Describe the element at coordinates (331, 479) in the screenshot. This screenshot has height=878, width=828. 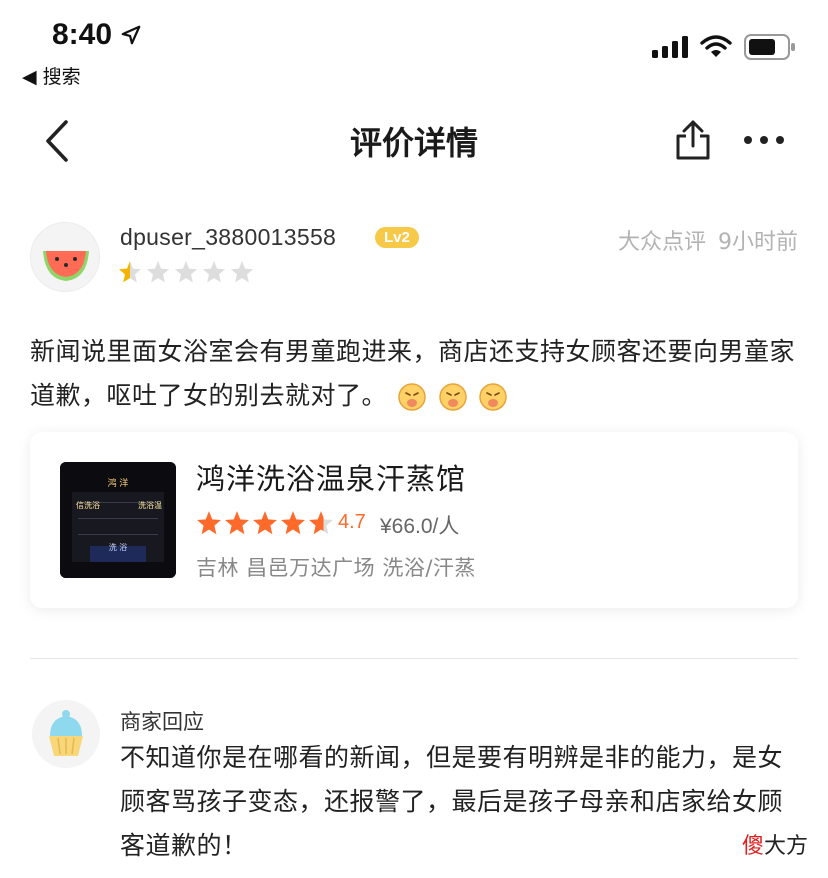
I see `shop-name: 鸿洋洗浴温泉汗蒸馆` at that location.